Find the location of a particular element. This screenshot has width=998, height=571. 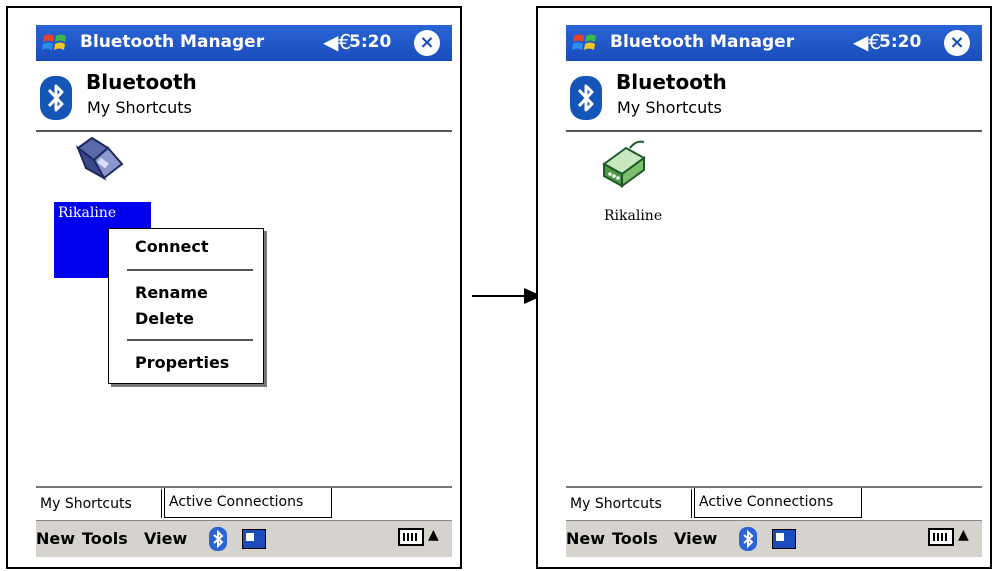

menu-item-properties: Properties is located at coordinates (182, 362).